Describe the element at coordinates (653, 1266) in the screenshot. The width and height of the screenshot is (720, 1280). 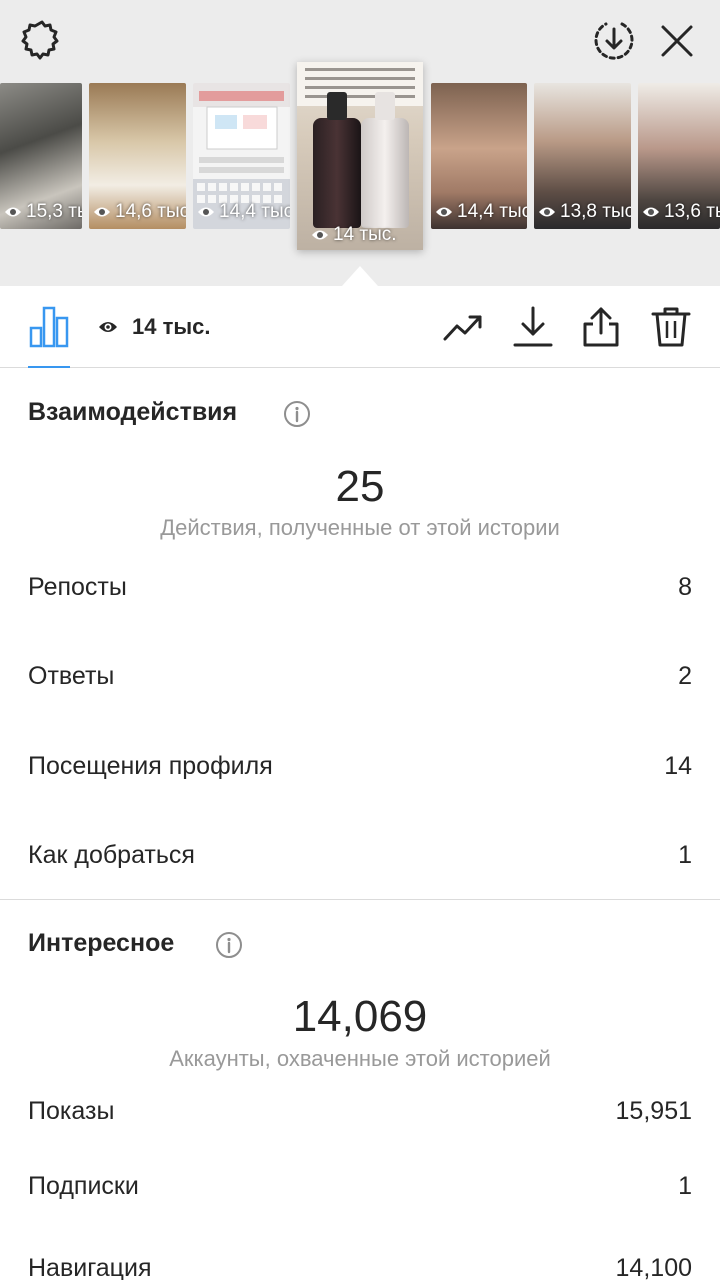
I see `stat-value: 14,100` at that location.